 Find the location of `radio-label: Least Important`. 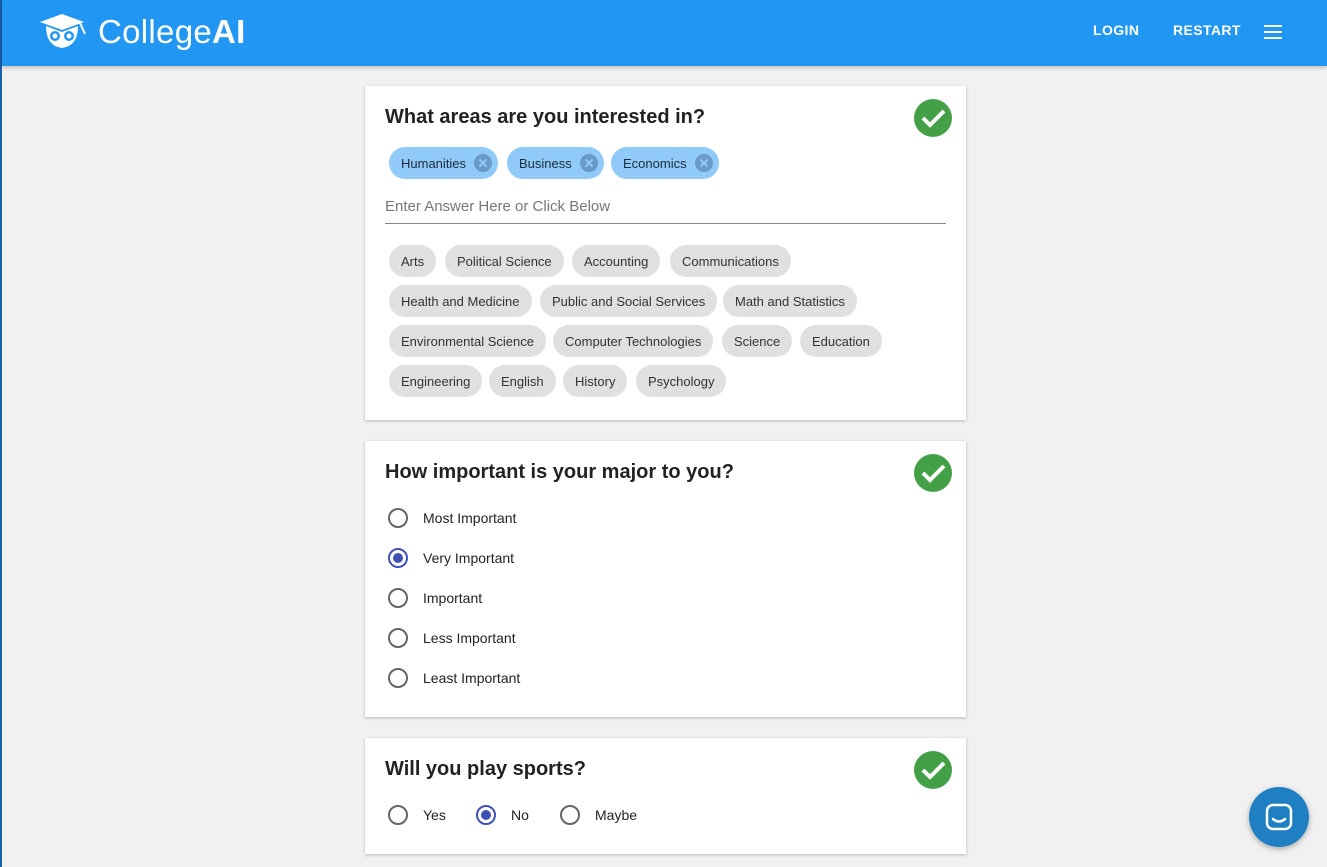

radio-label: Least Important is located at coordinates (472, 678).